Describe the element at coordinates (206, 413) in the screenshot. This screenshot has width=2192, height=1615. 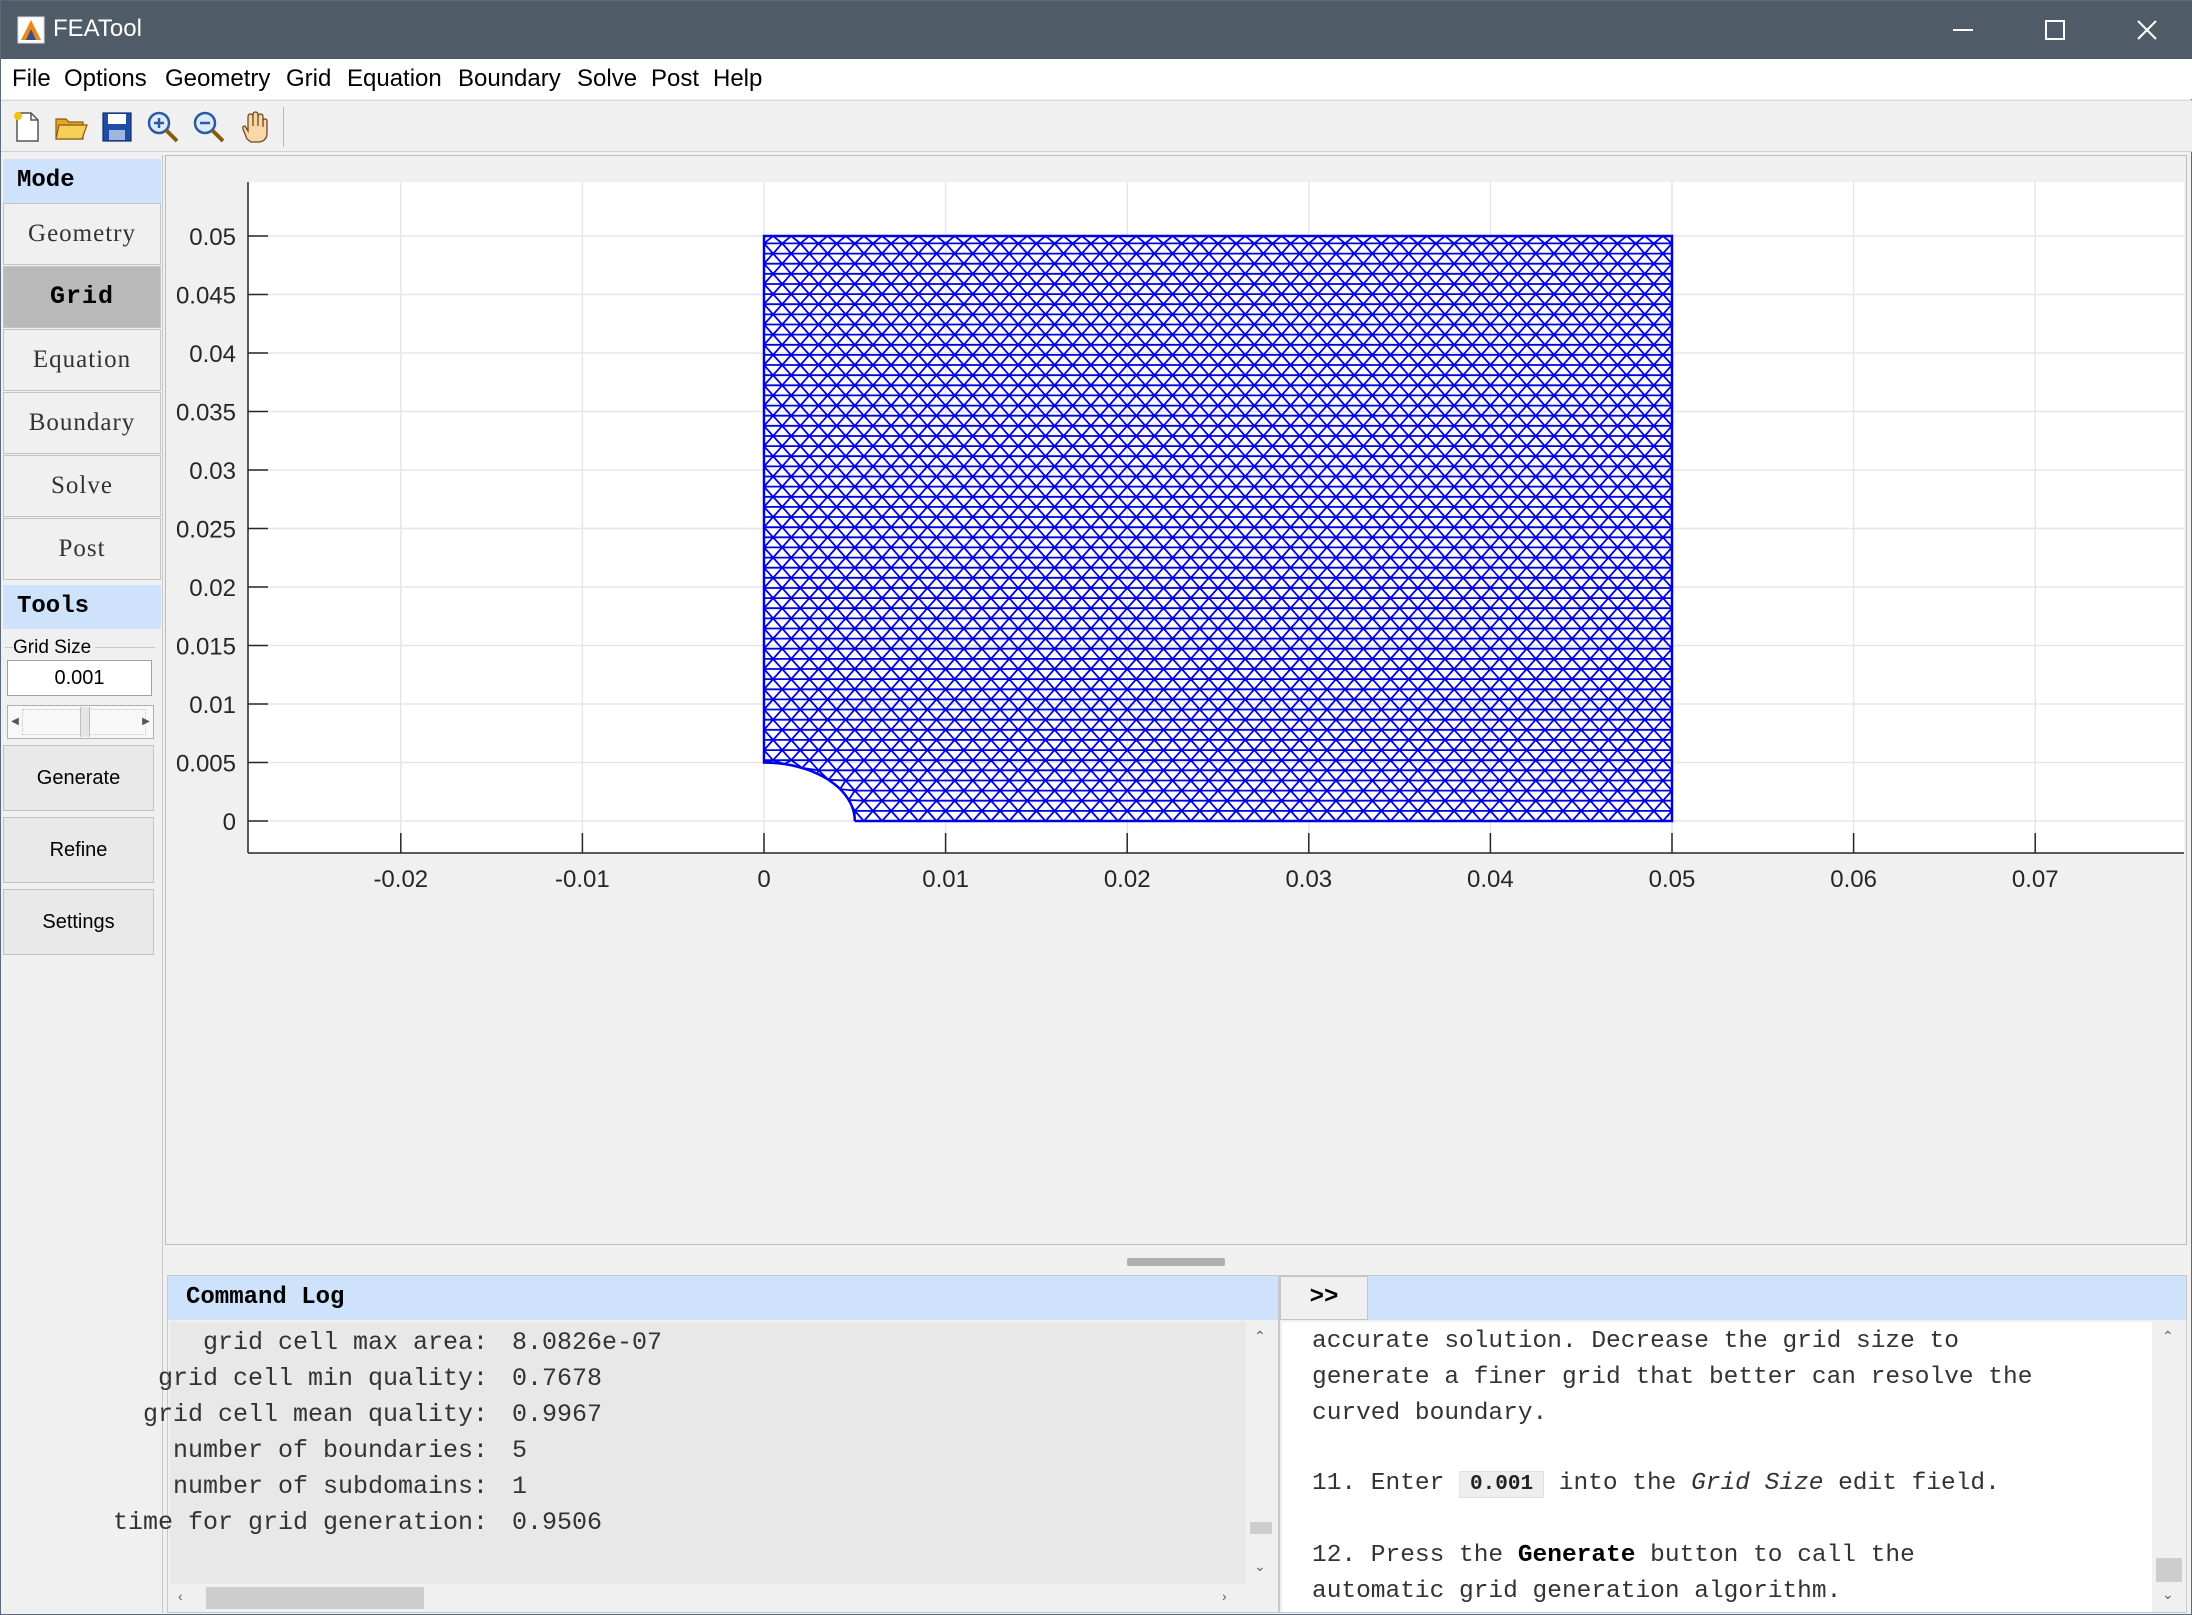
I see `y-tick-label: 0.035` at that location.